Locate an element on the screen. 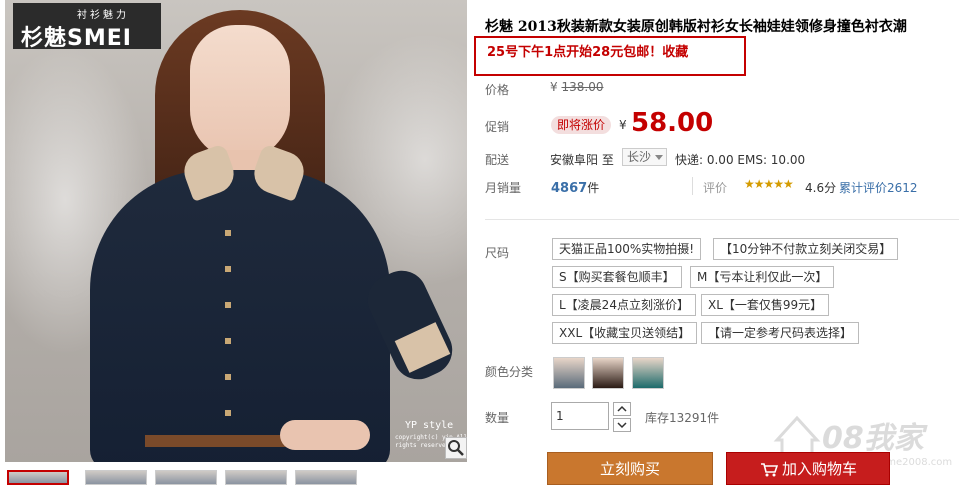 Image resolution: width=959 pixels, height=485 pixels. quantity-input: 1 is located at coordinates (580, 416).